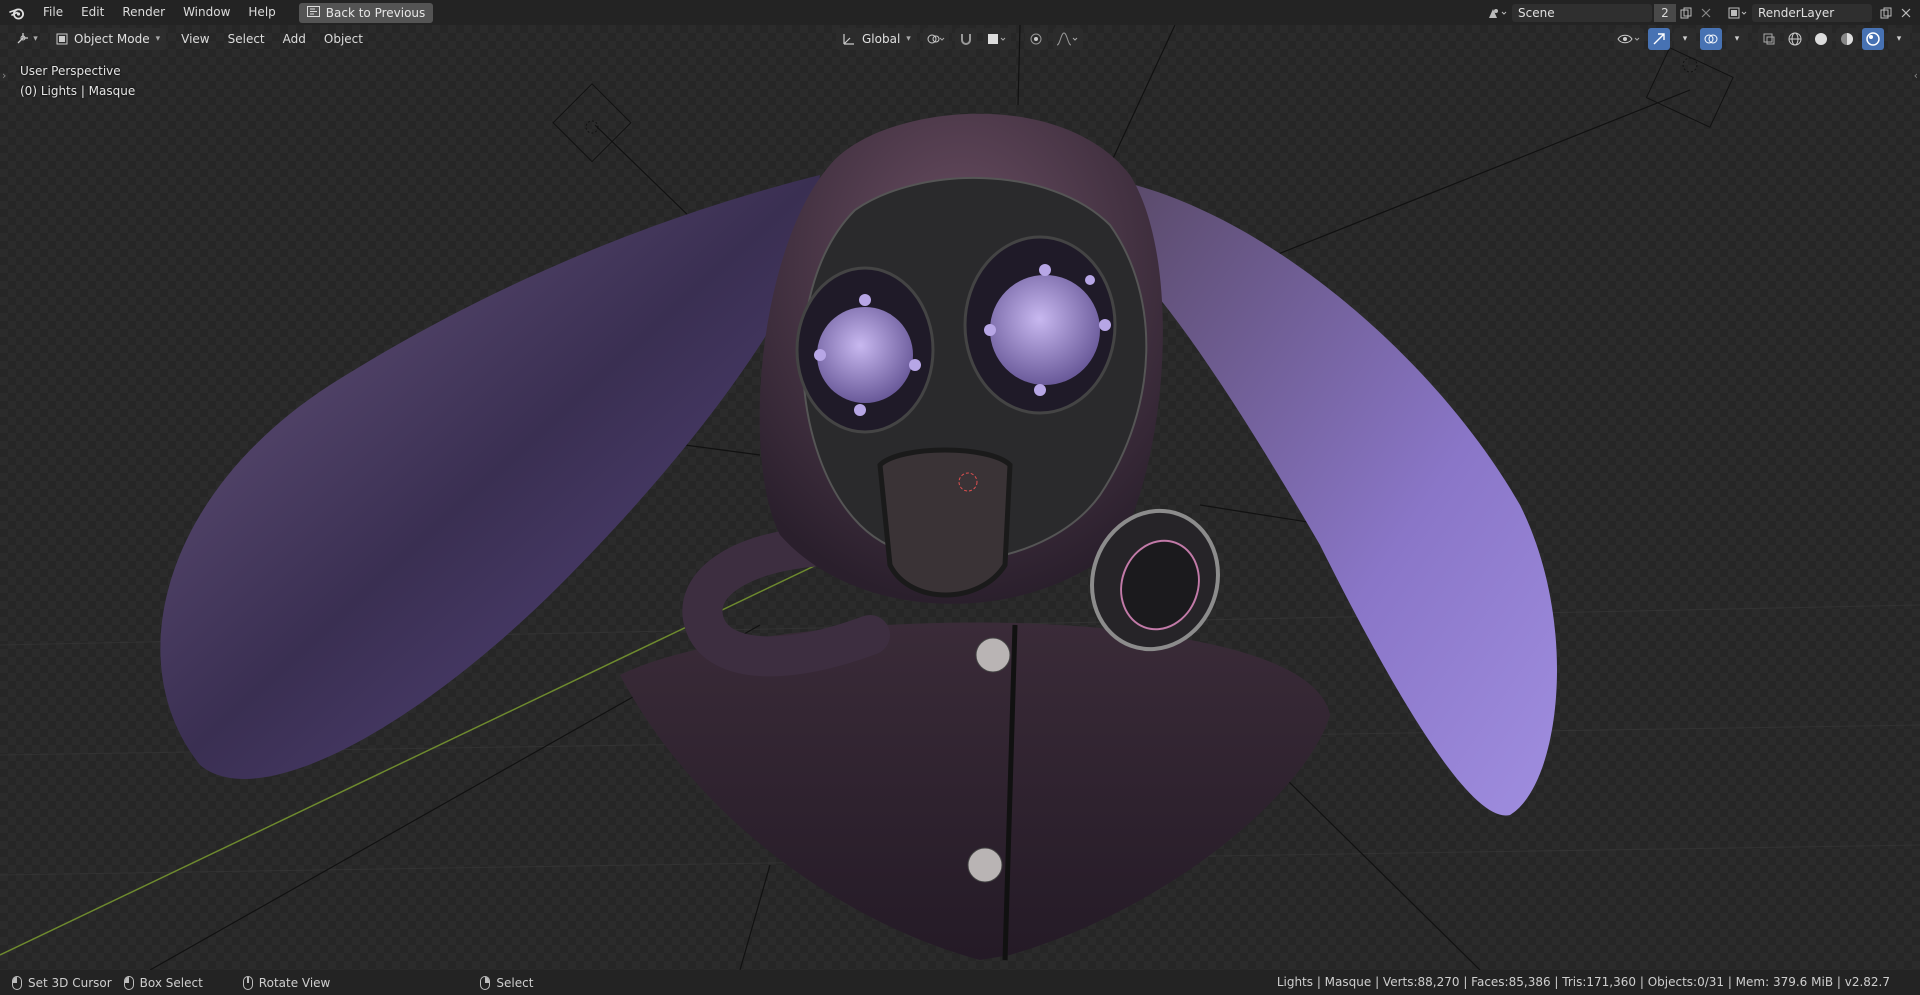 This screenshot has height=995, width=1920. I want to click on mode-label: Object Mode, so click(112, 39).